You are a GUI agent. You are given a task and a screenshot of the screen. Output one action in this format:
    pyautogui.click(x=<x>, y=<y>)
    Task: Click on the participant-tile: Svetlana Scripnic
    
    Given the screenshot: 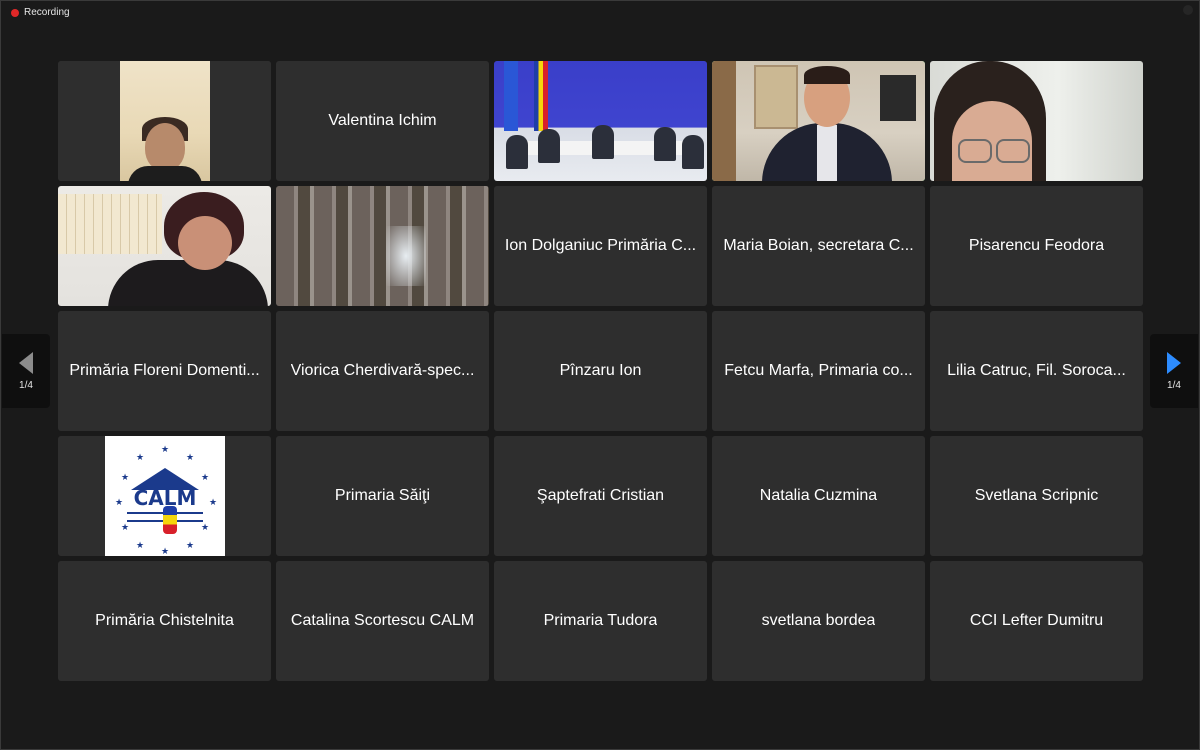 What is the action you would take?
    pyautogui.click(x=1036, y=496)
    